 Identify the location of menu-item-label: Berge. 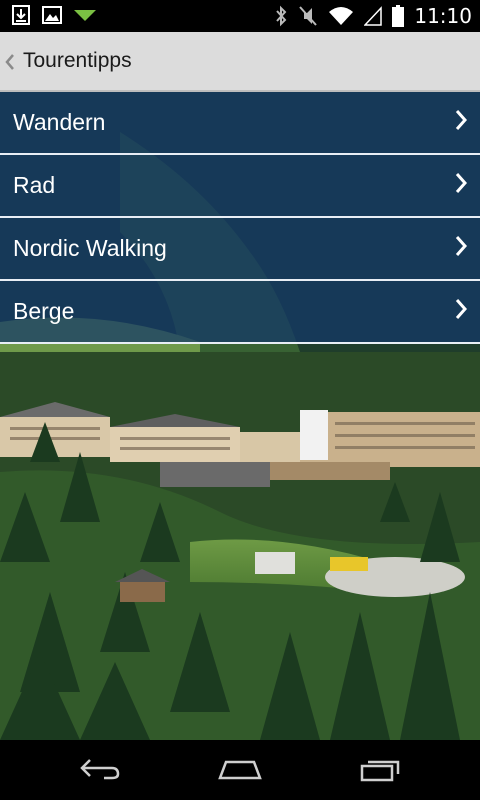
(44, 311).